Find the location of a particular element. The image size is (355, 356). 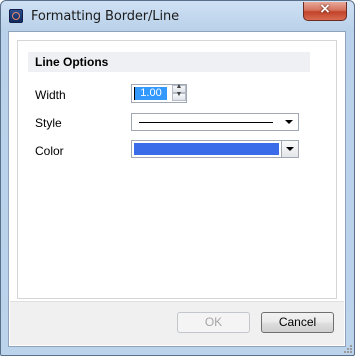

section-title: Line Options is located at coordinates (72, 62).